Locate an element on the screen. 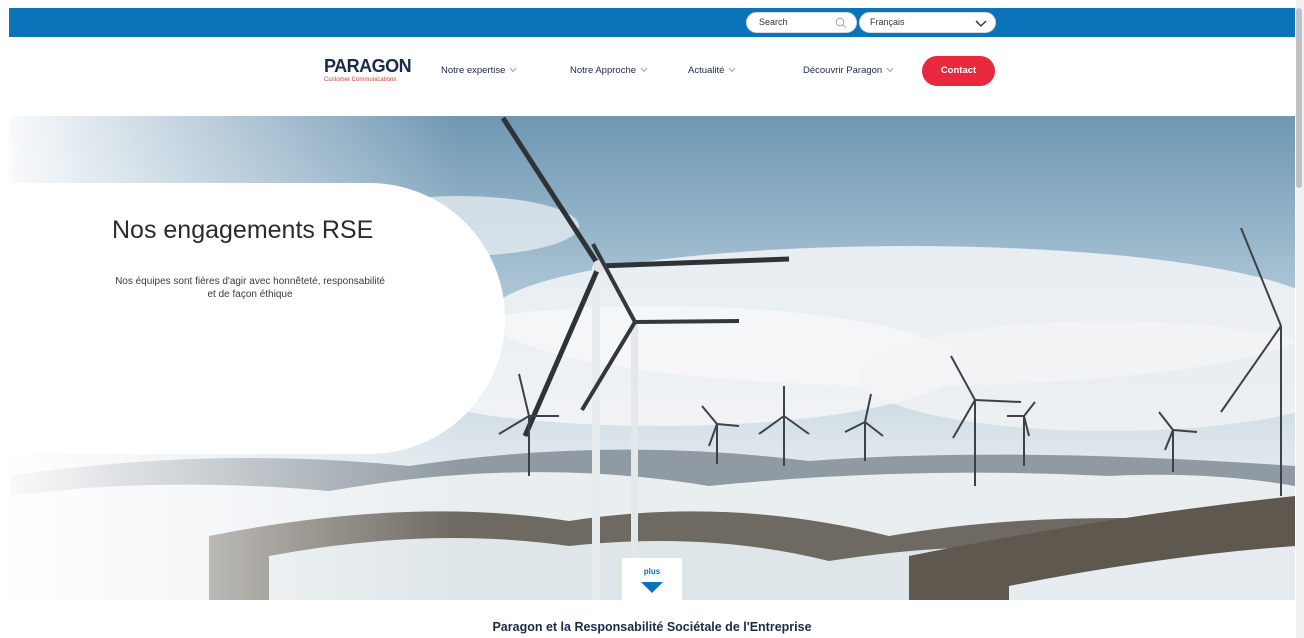 Image resolution: width=1304 pixels, height=638 pixels. search-icon is located at coordinates (841, 23).